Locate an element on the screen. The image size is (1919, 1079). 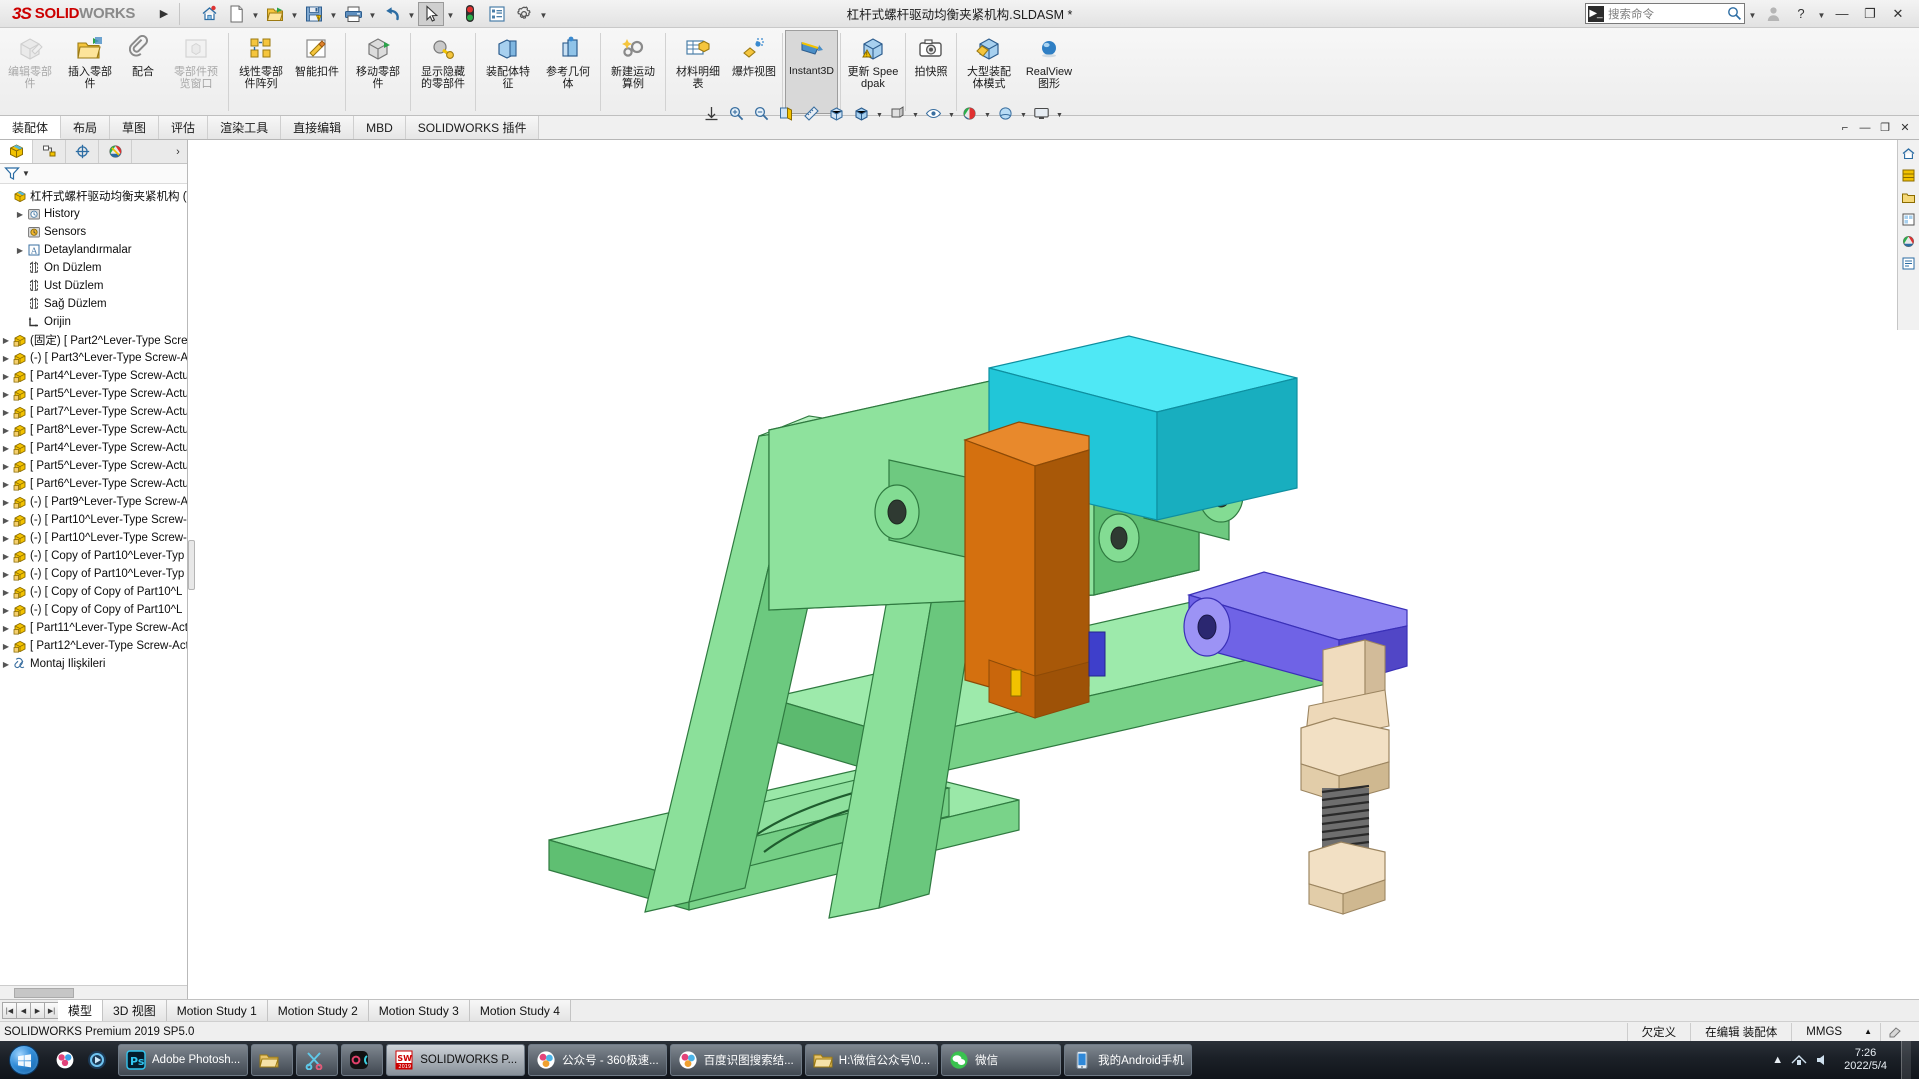
select-caret: ▼ is located at coordinates (450, 14).